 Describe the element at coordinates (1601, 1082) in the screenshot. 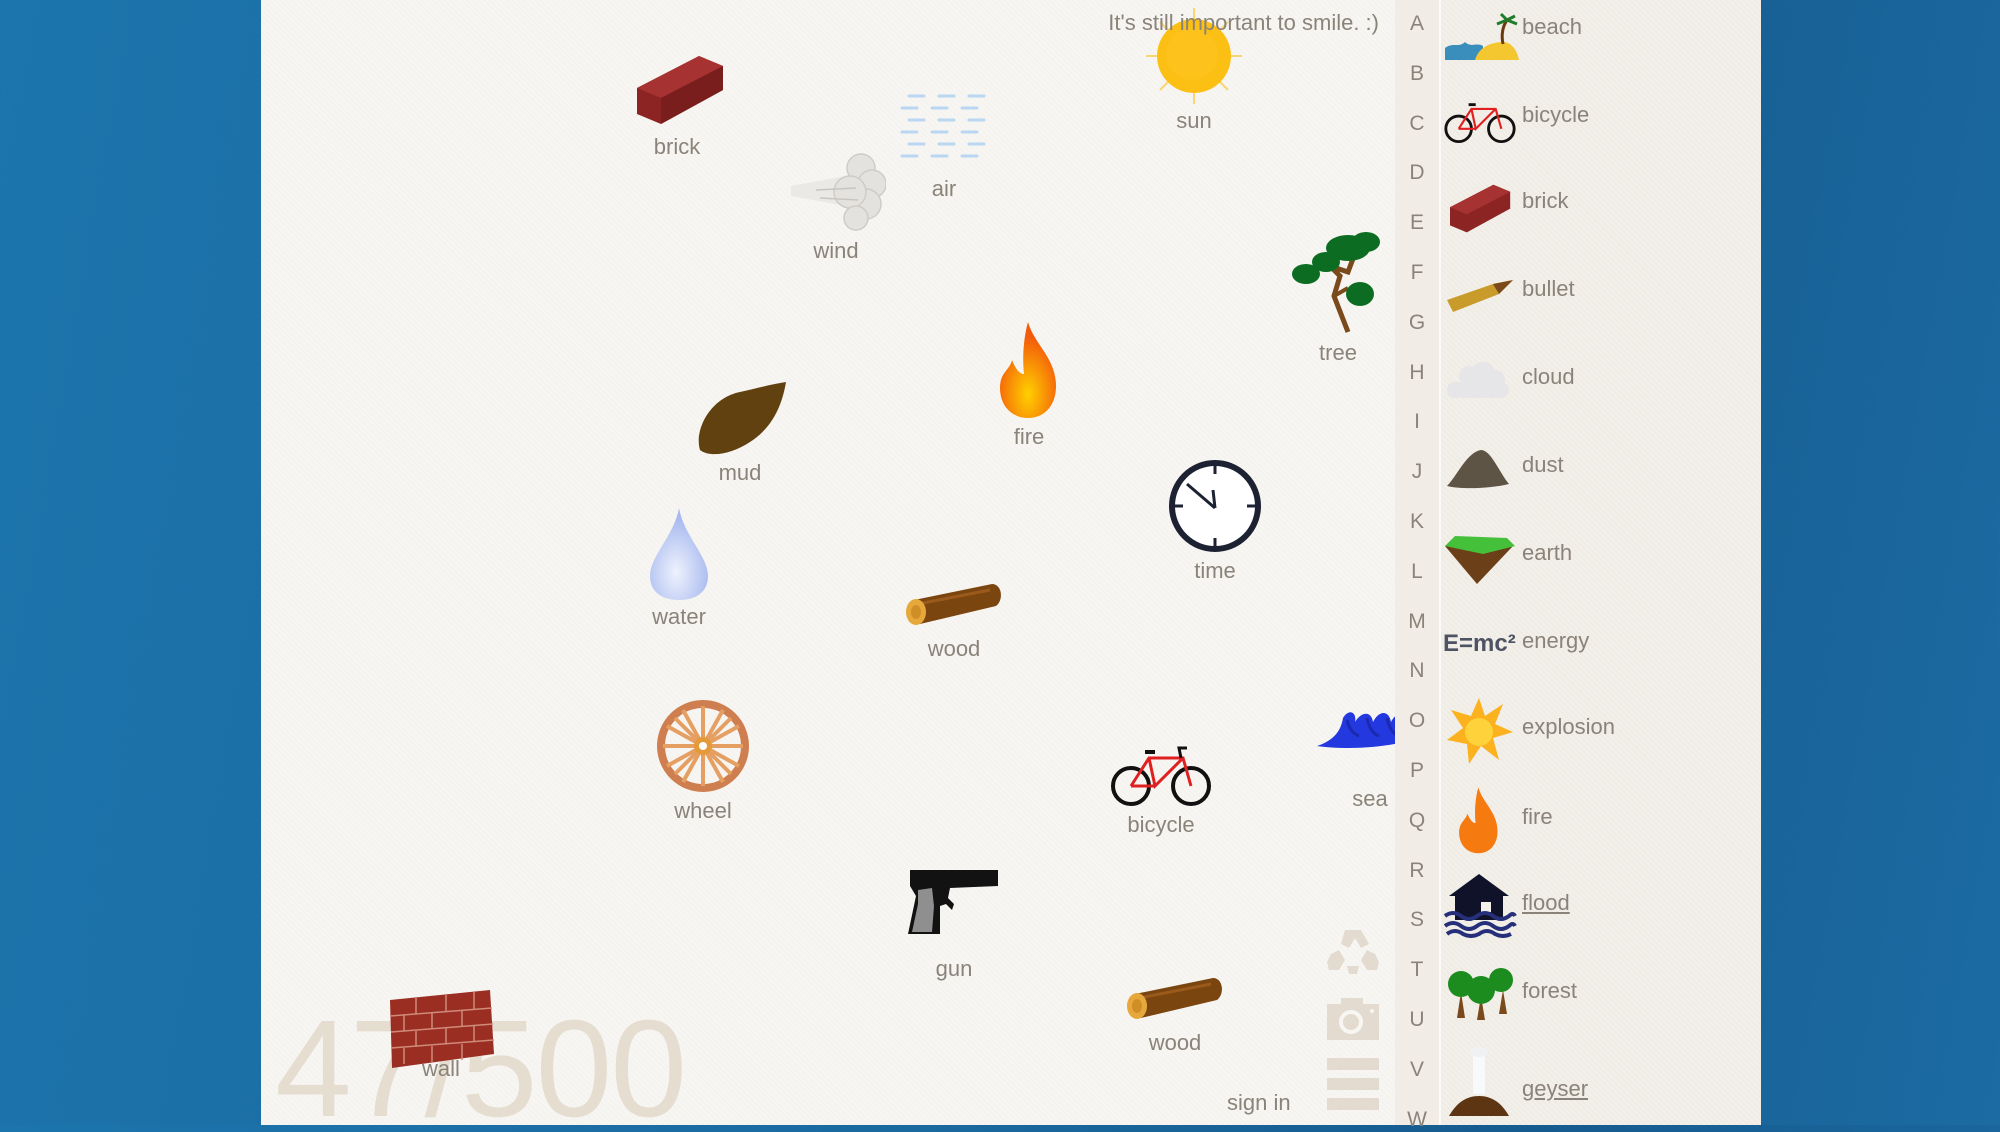

I see `library-item-geyser: geyser` at that location.